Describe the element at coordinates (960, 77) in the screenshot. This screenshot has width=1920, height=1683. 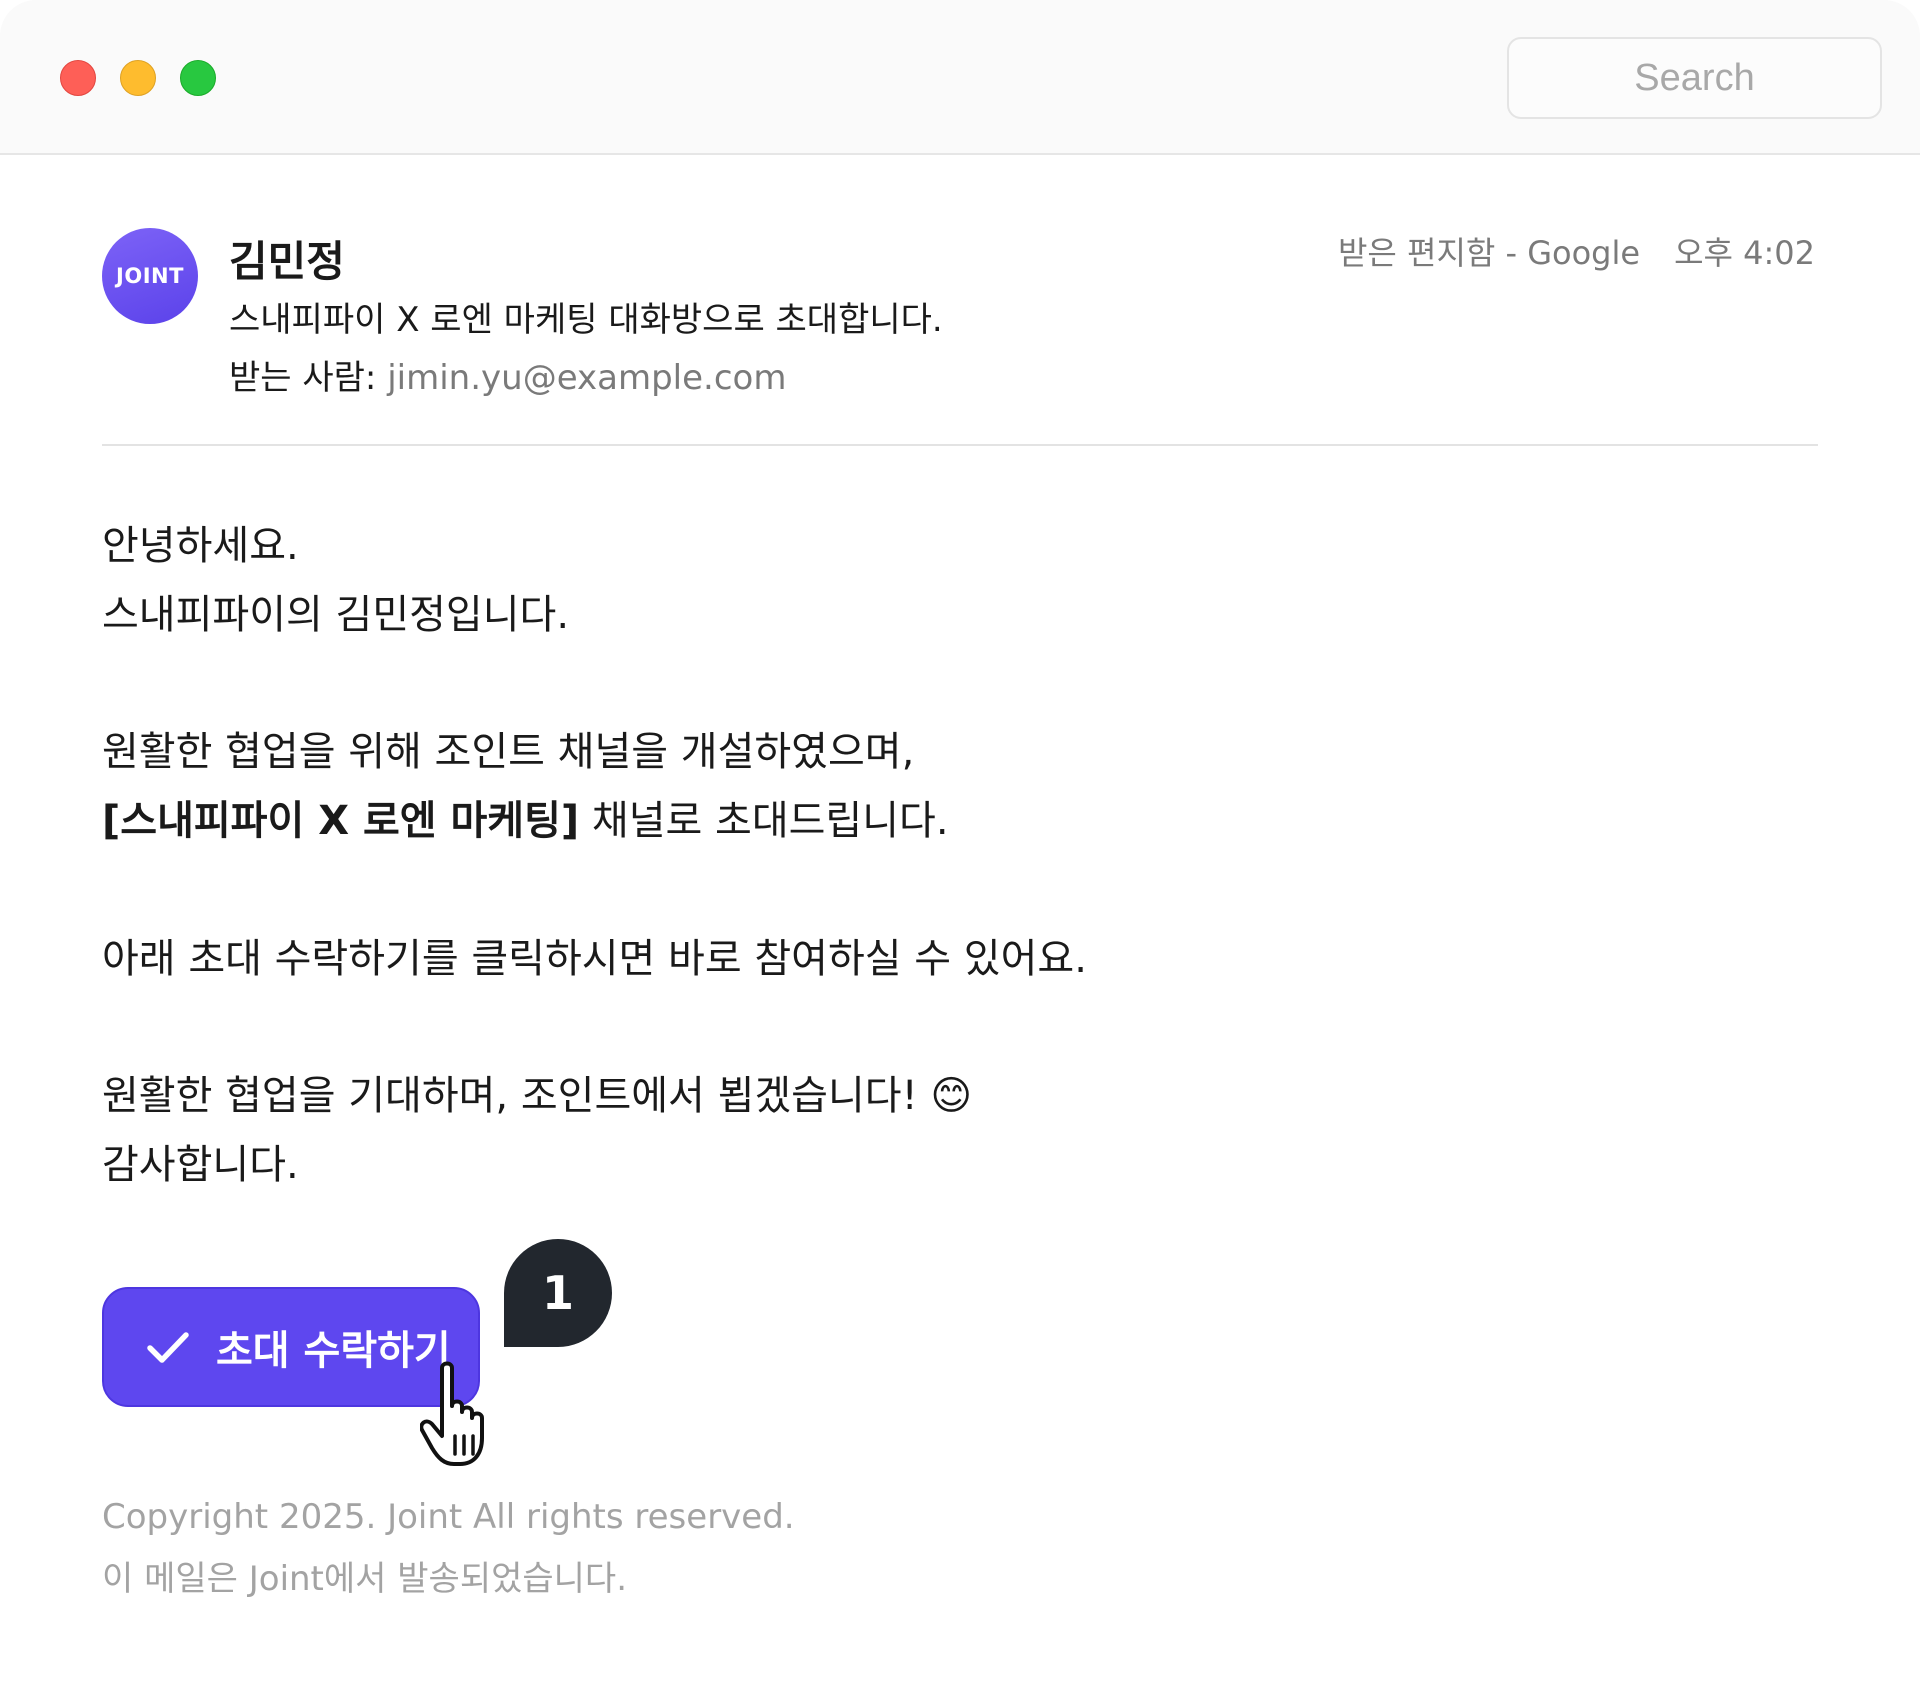
I see `title-bar` at that location.